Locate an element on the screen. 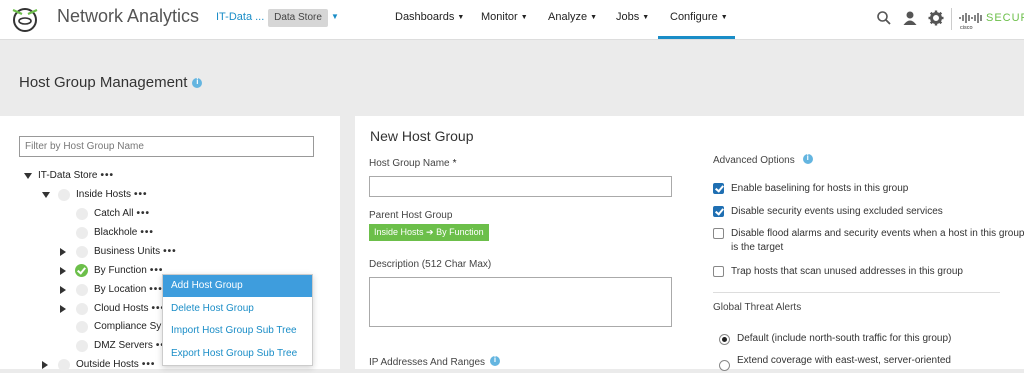 This screenshot has width=1024, height=373. tree-node-by-location: By Location ••• is located at coordinates (111, 290).